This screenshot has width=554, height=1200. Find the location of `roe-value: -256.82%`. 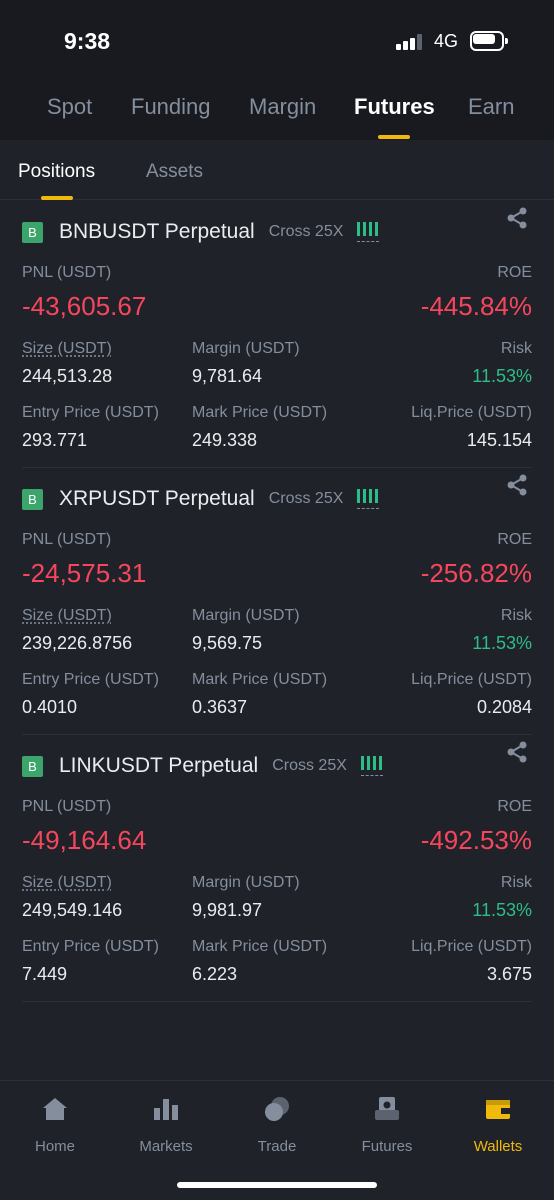

roe-value: -256.82% is located at coordinates (476, 573).